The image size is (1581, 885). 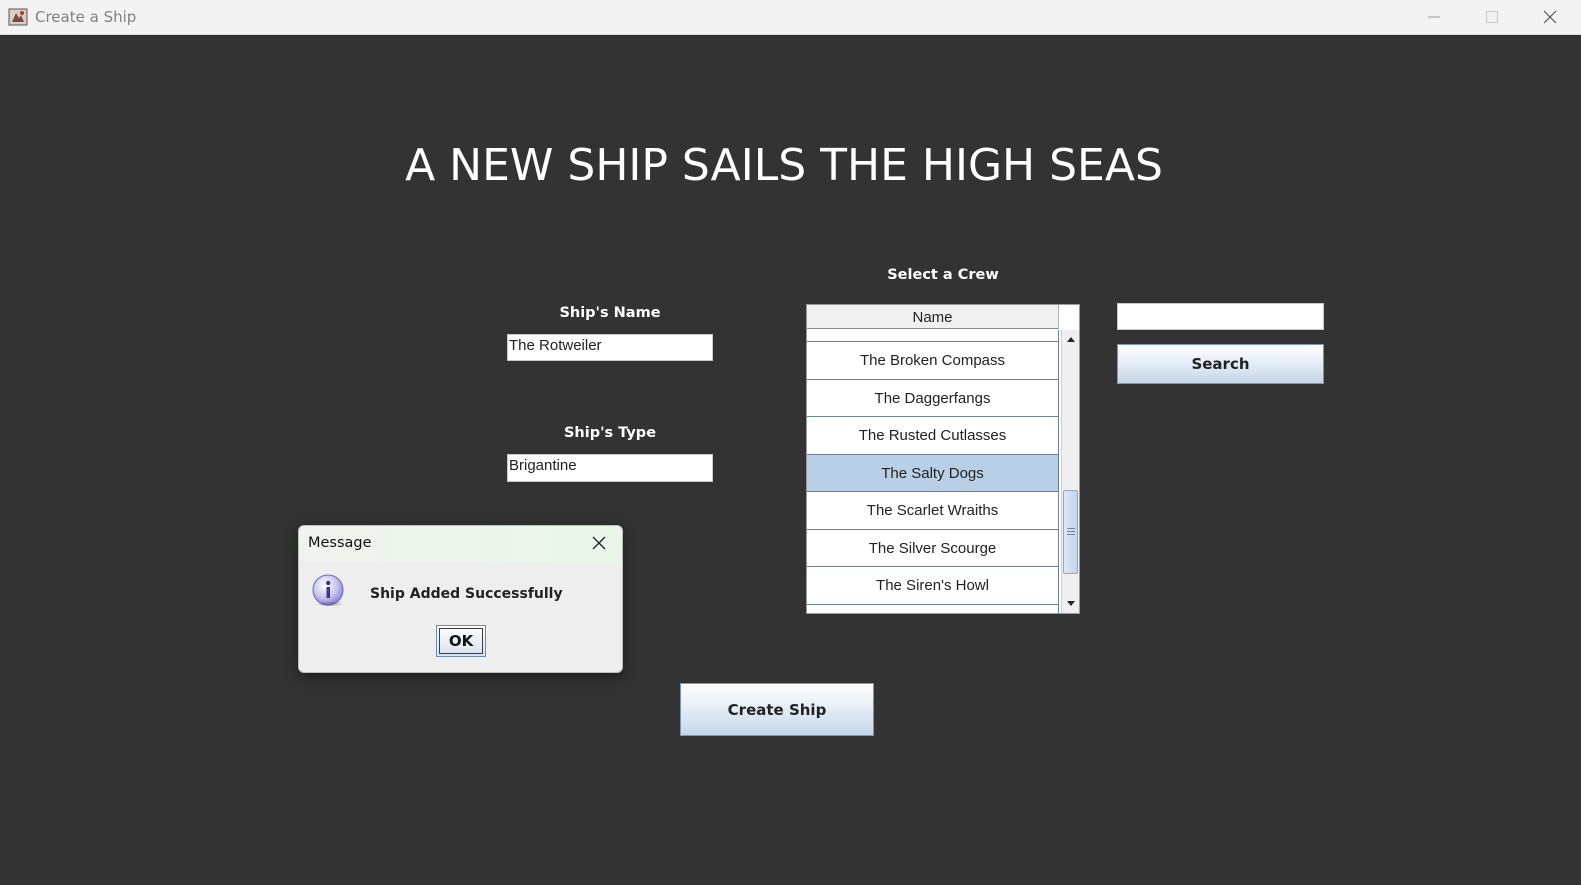 What do you see at coordinates (466, 594) in the screenshot?
I see `dialog-message: Ship Added Successfully` at bounding box center [466, 594].